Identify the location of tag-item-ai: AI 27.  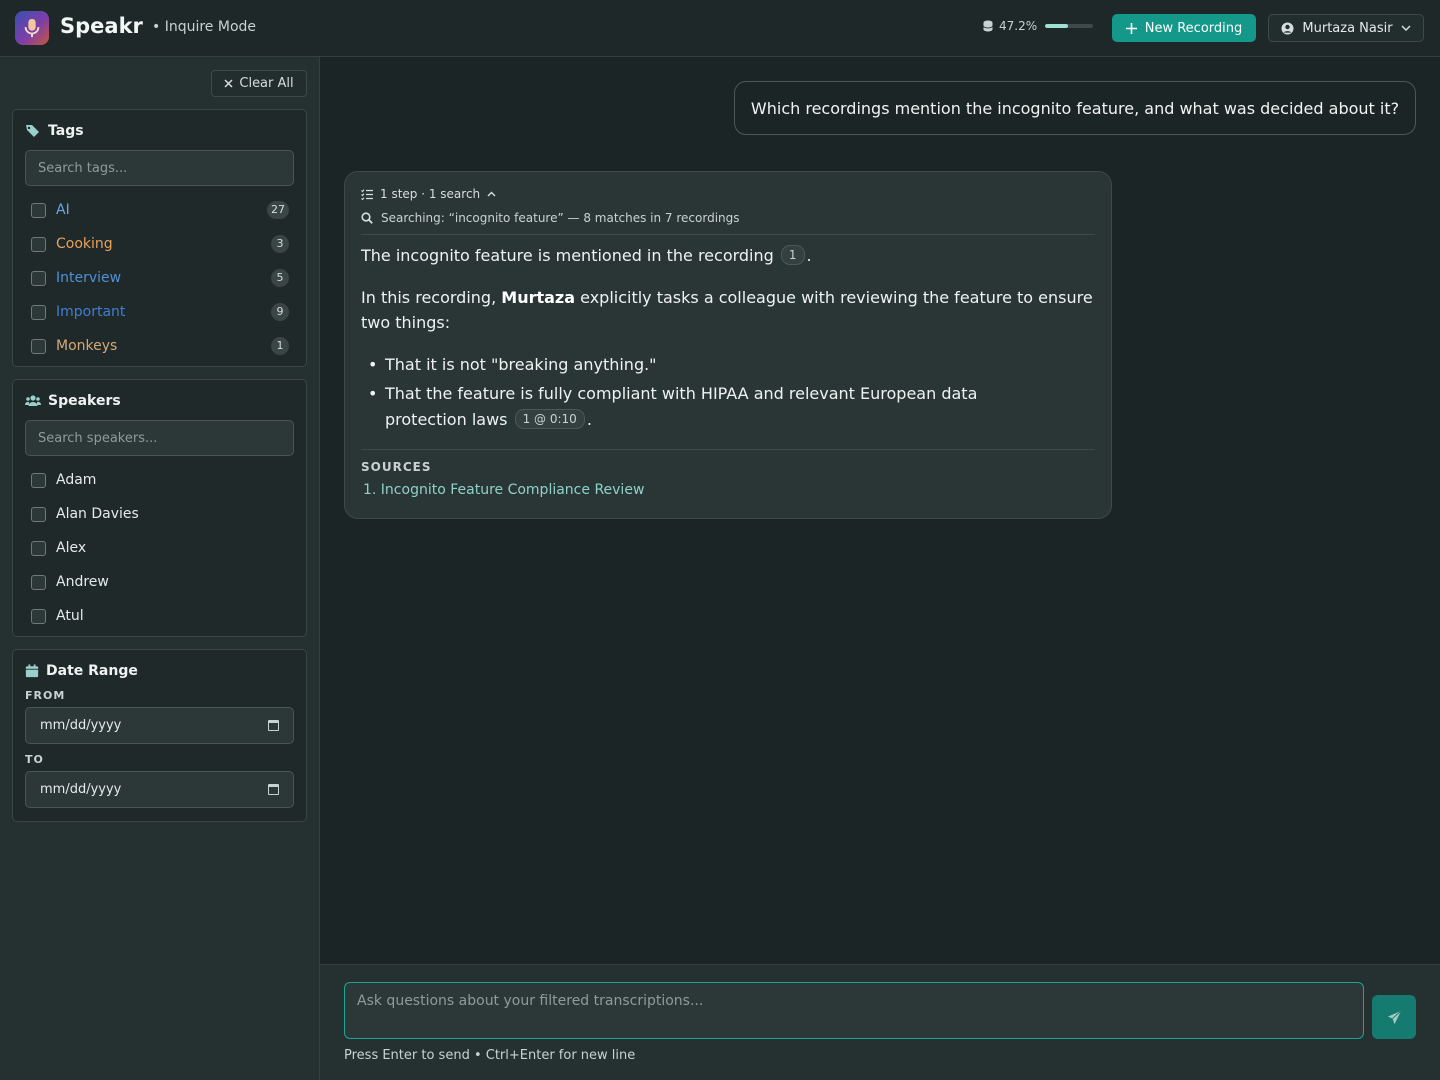
(160, 210).